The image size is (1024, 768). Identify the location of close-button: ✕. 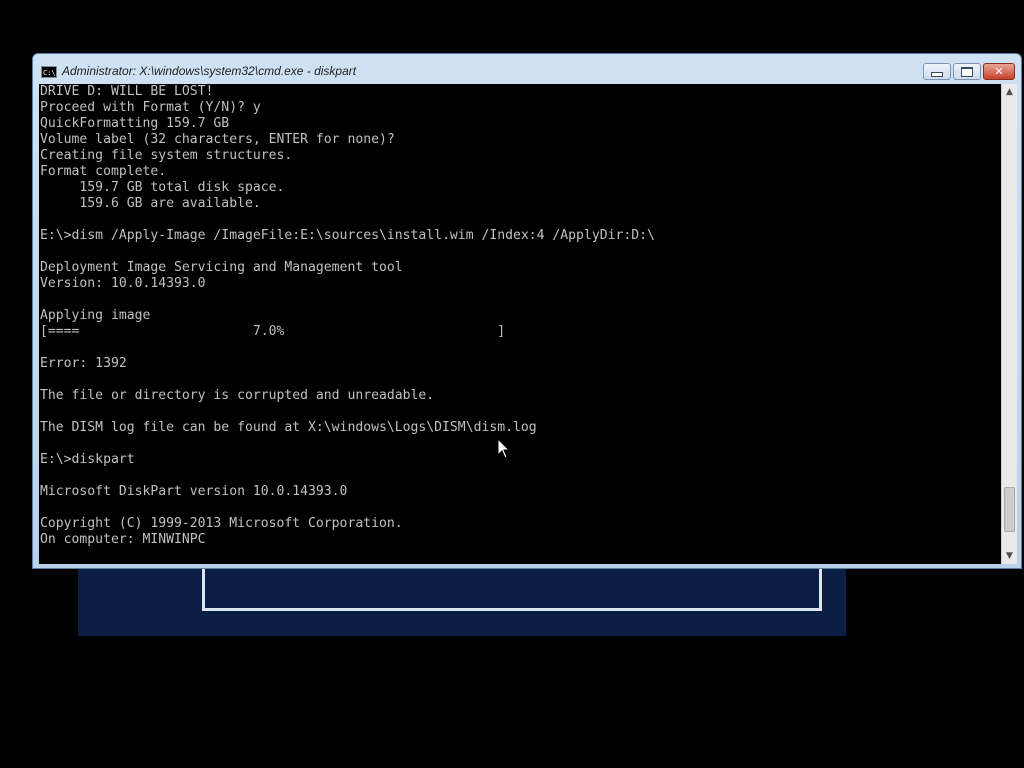
(999, 71).